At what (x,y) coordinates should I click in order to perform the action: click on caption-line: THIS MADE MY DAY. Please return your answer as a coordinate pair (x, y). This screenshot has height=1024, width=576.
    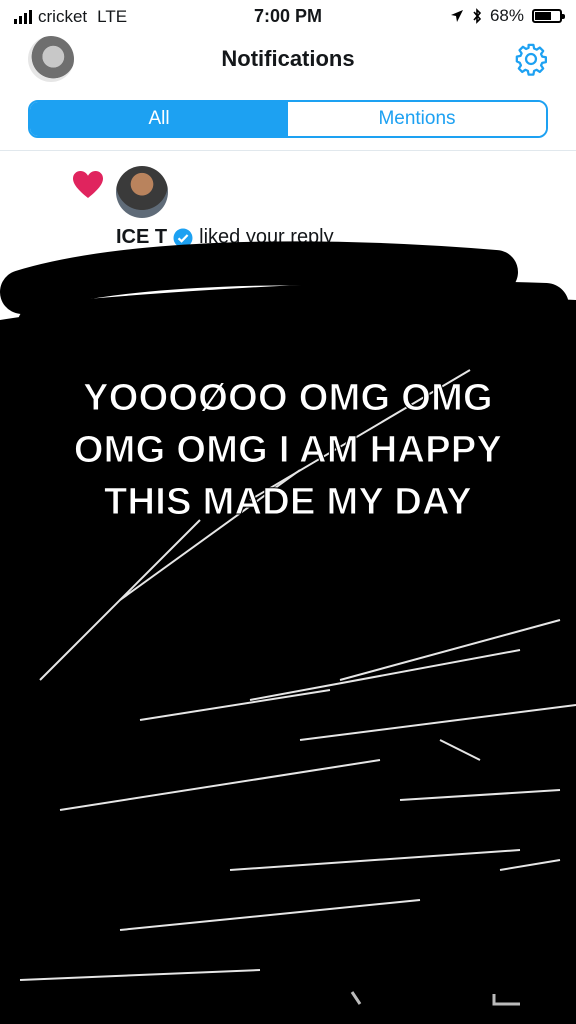
    Looking at the image, I should click on (288, 502).